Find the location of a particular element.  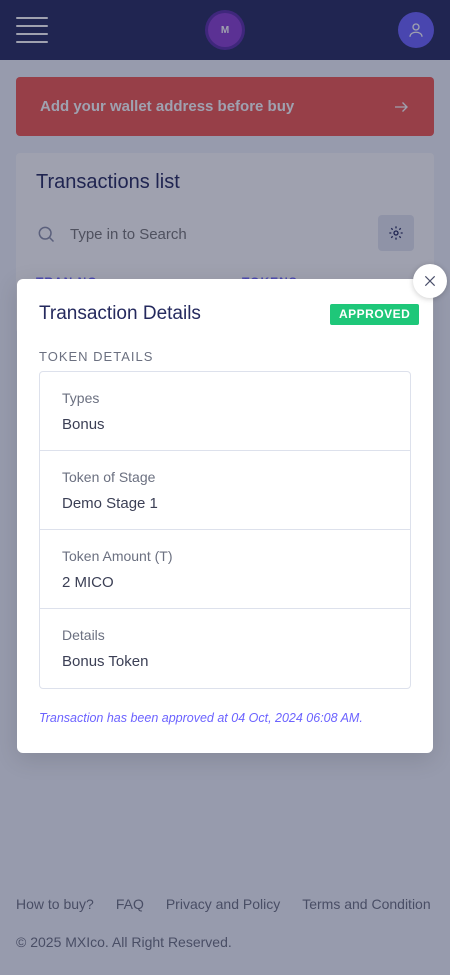

close-icon is located at coordinates (430, 281).